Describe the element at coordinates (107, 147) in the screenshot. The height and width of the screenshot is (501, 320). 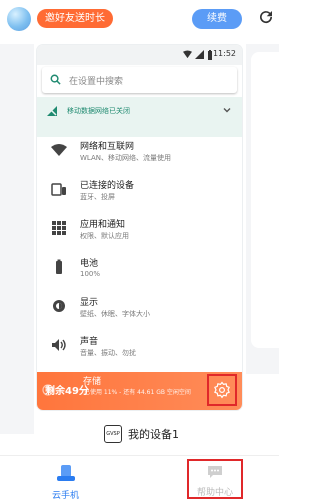
I see `item-title: 网络和互联网` at that location.